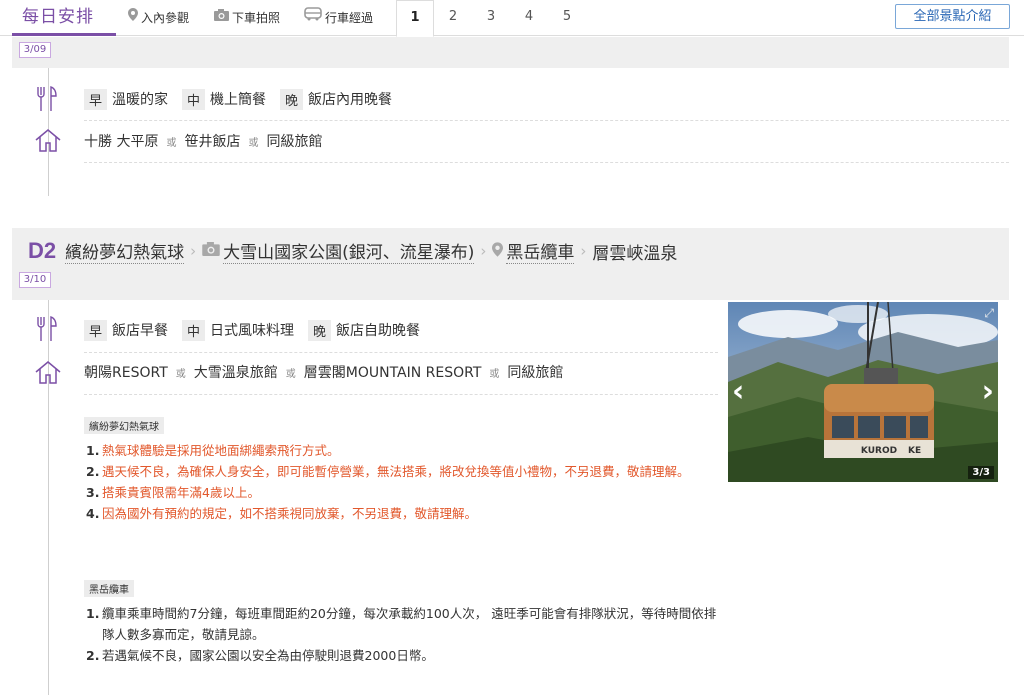  Describe the element at coordinates (64, 18) in the screenshot. I see `daily-schedule-title: 每日安排` at that location.